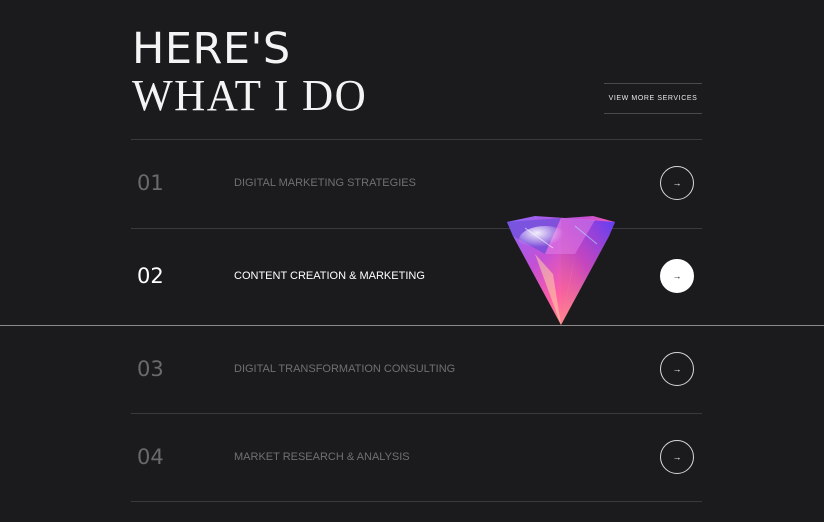  I want to click on crystal-image, so click(561, 270).